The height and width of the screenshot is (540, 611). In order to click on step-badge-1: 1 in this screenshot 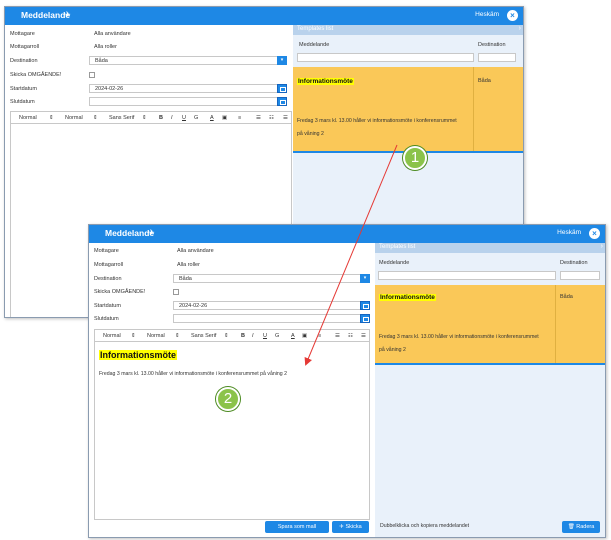, I will do `click(415, 158)`.